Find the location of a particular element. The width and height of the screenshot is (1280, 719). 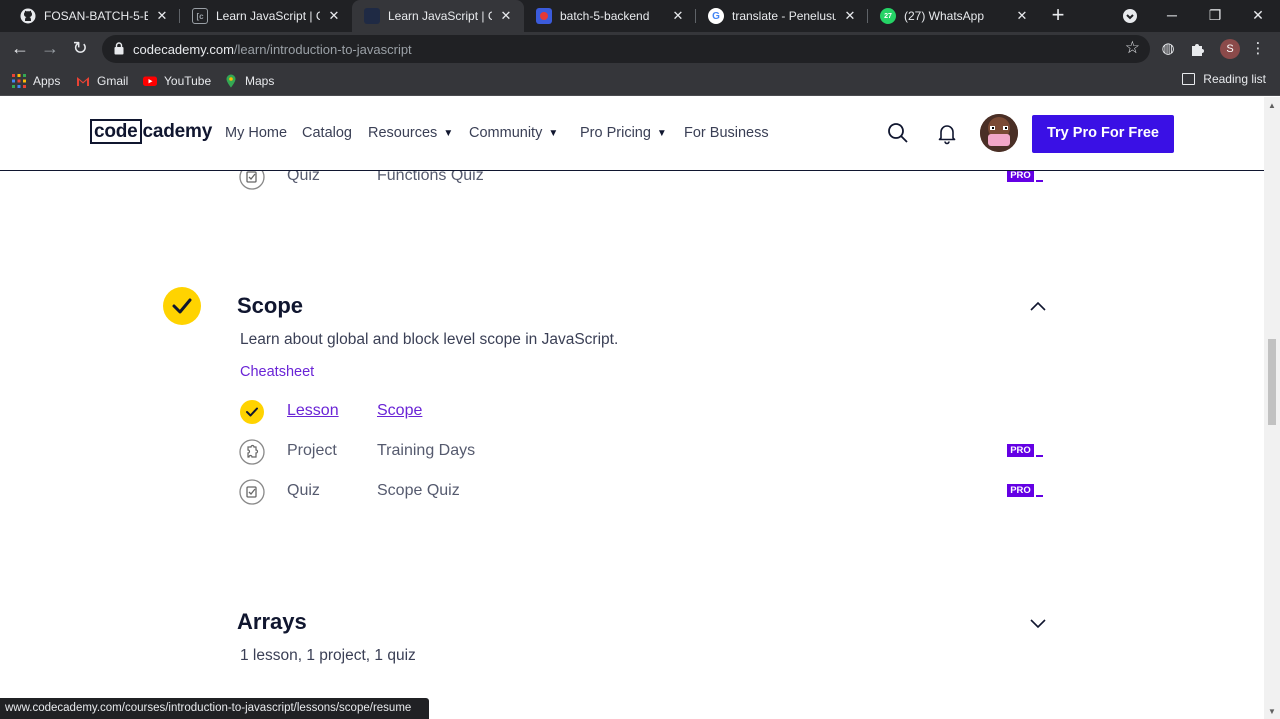

logo-cademy: cademy is located at coordinates (177, 131).